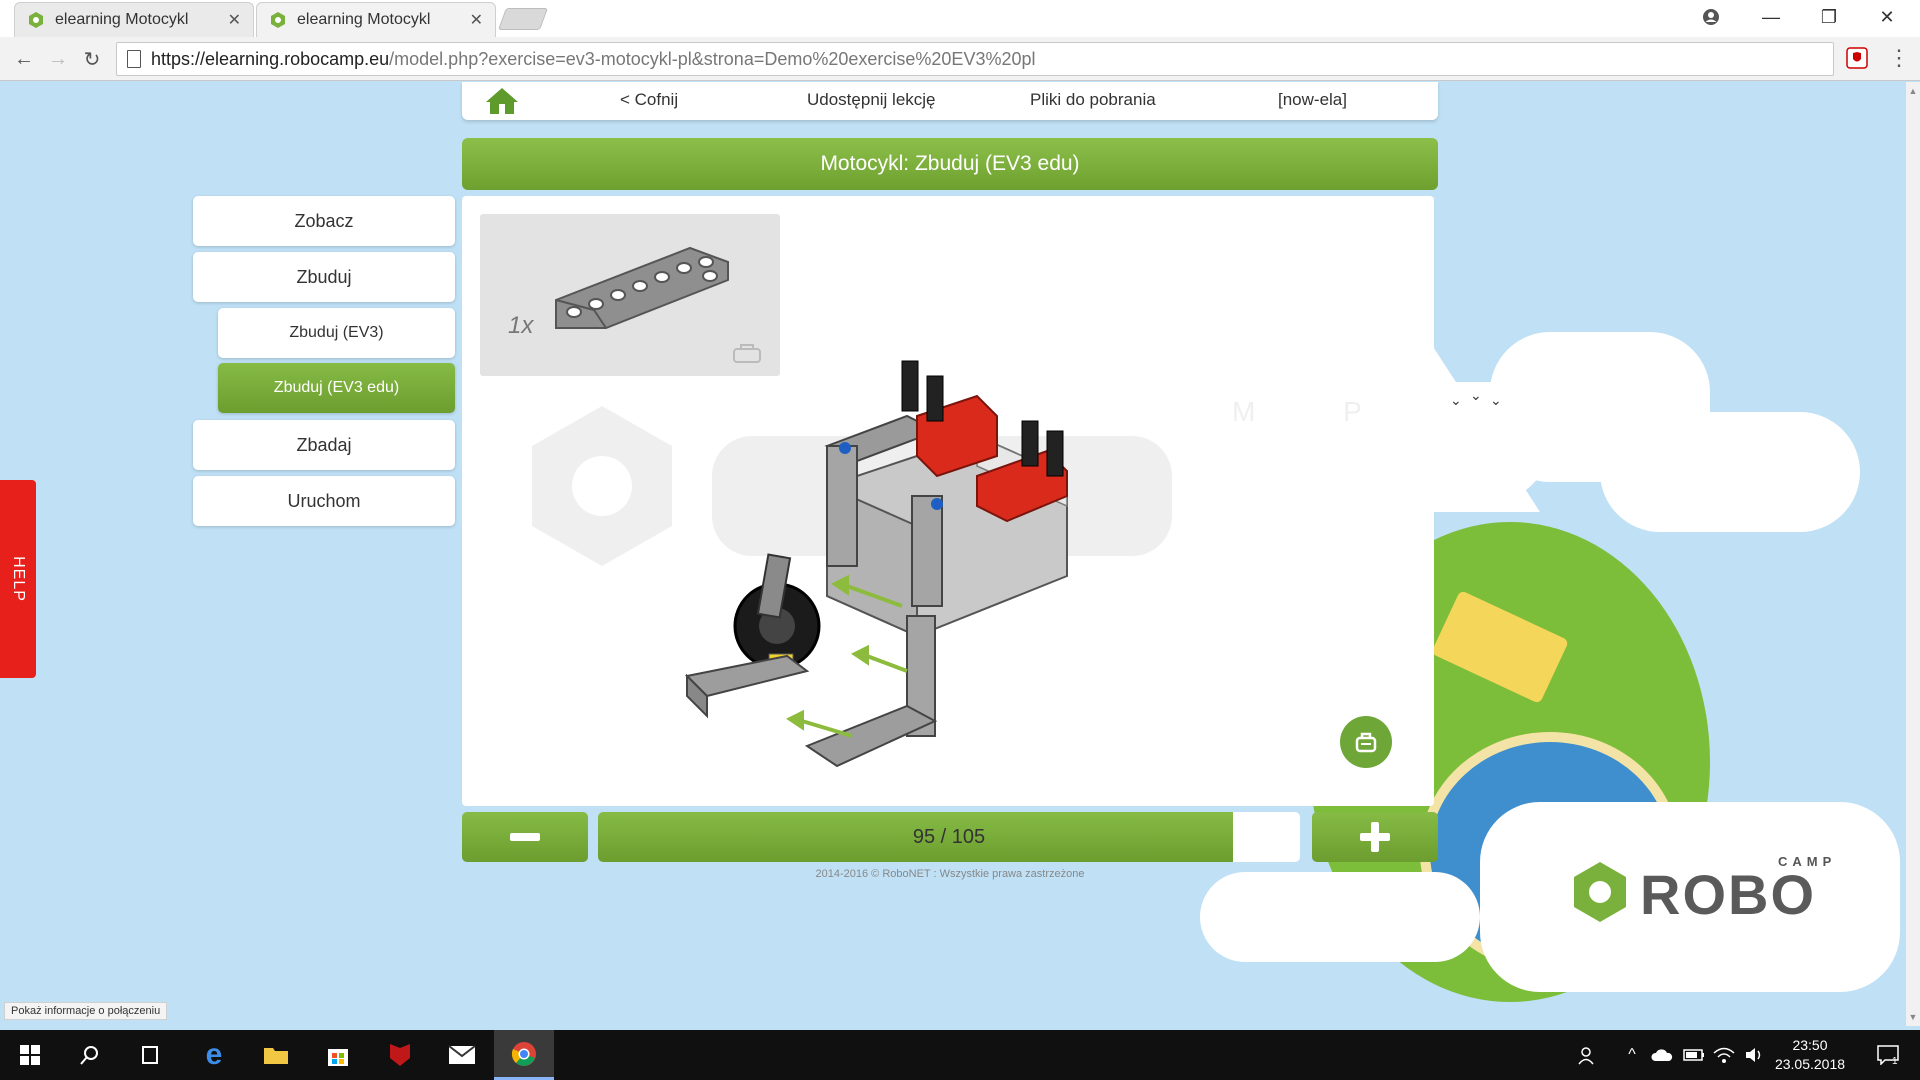 The image size is (1920, 1080). What do you see at coordinates (324, 277) in the screenshot?
I see `sidebar-item-zbuduj: Zbuduj` at bounding box center [324, 277].